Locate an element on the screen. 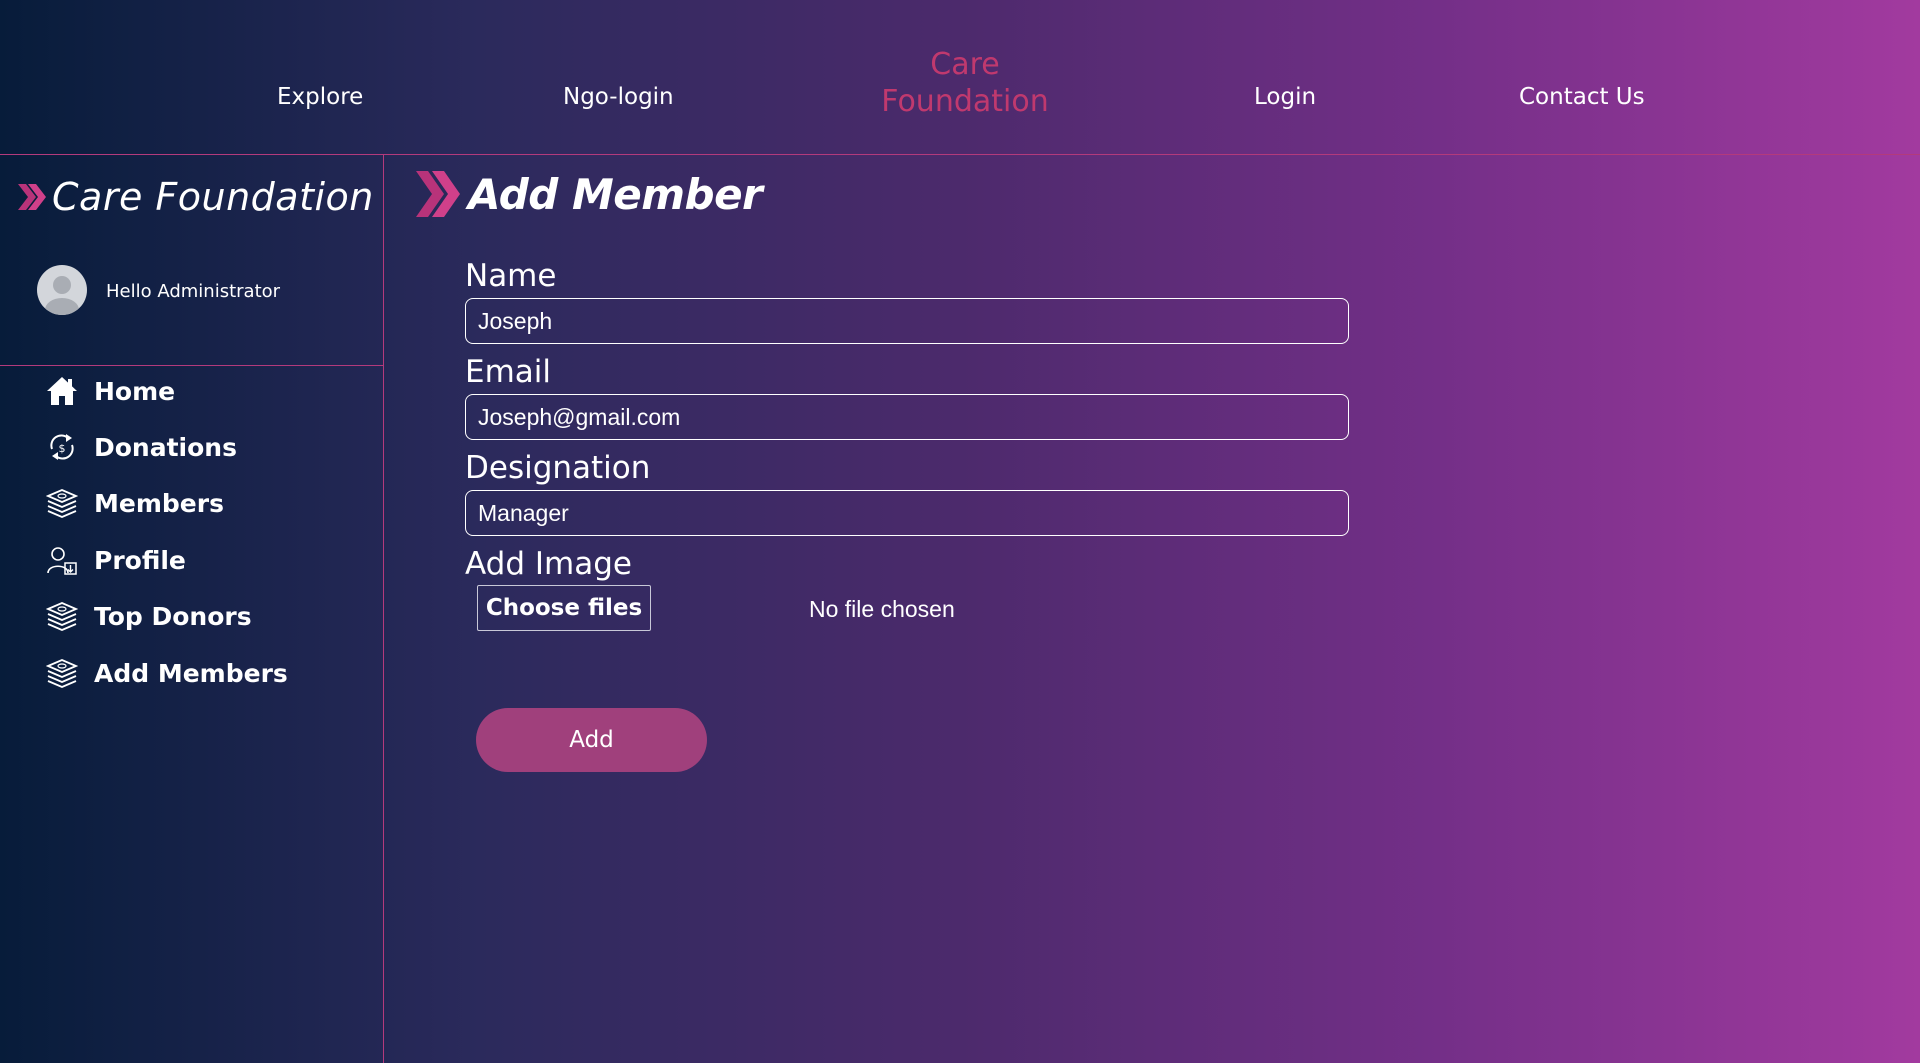  sidebar-item-top-donors: Top Donors is located at coordinates (149, 616).